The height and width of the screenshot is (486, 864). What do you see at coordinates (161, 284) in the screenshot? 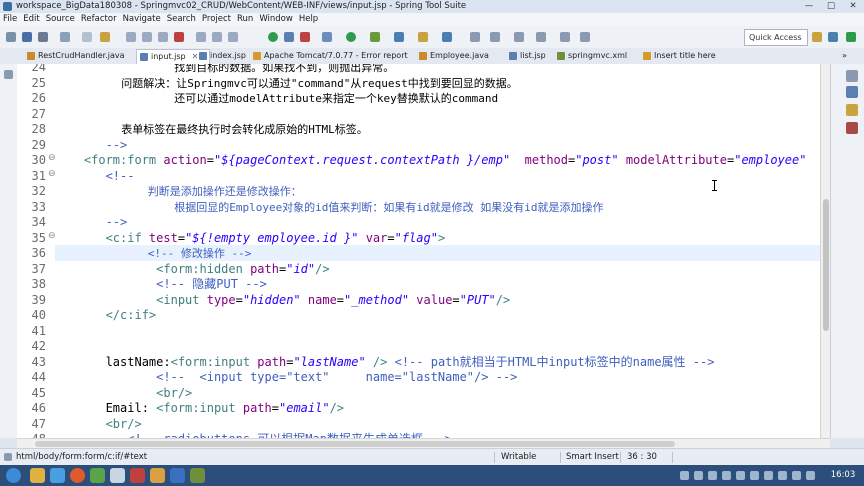
I see `code-line: <!-- 隐藏PUT -->` at bounding box center [161, 284].